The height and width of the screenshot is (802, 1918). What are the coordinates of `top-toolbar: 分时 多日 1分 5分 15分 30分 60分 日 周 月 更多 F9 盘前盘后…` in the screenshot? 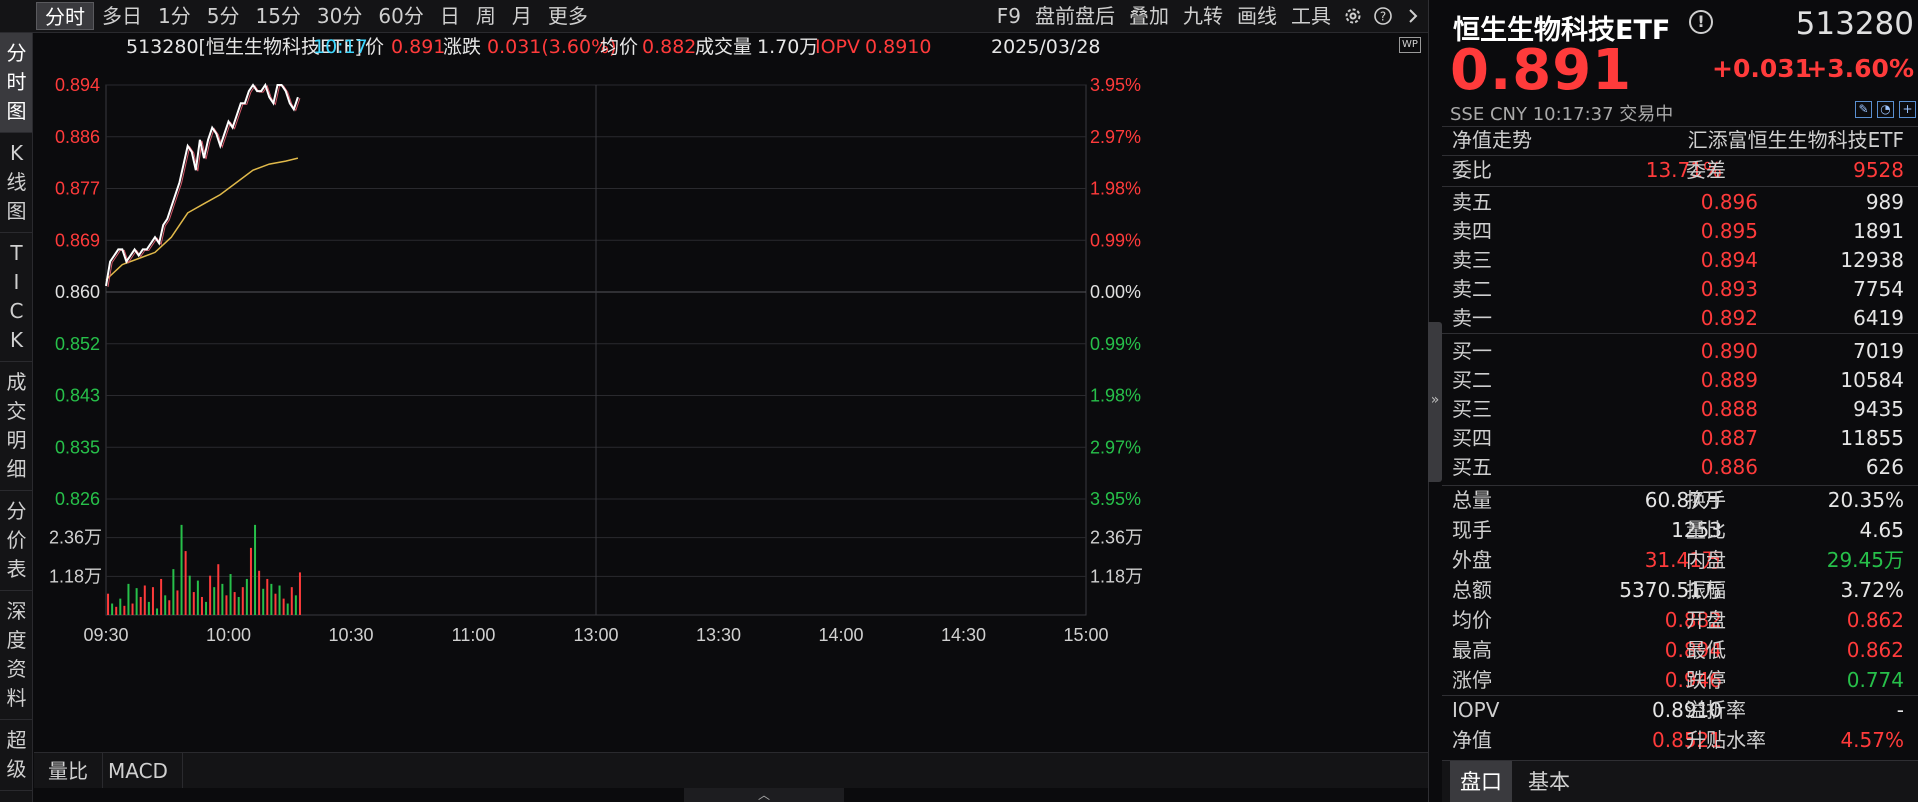 It's located at (714, 16).